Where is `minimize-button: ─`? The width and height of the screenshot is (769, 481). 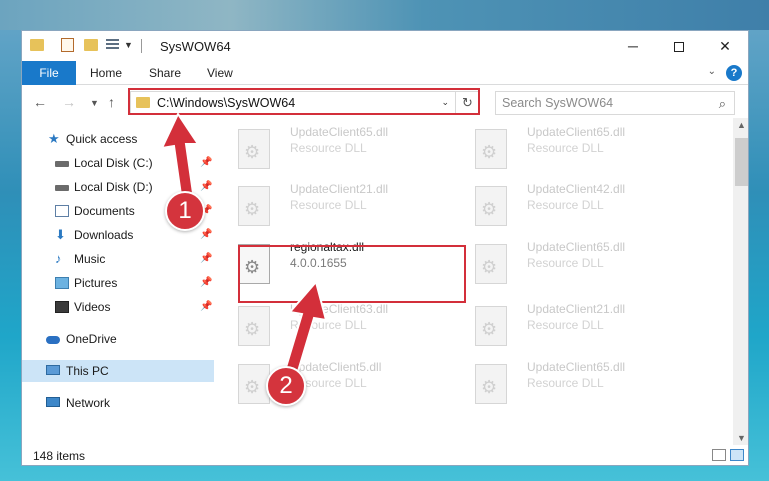
minimize-button: ─ is located at coordinates (633, 46).